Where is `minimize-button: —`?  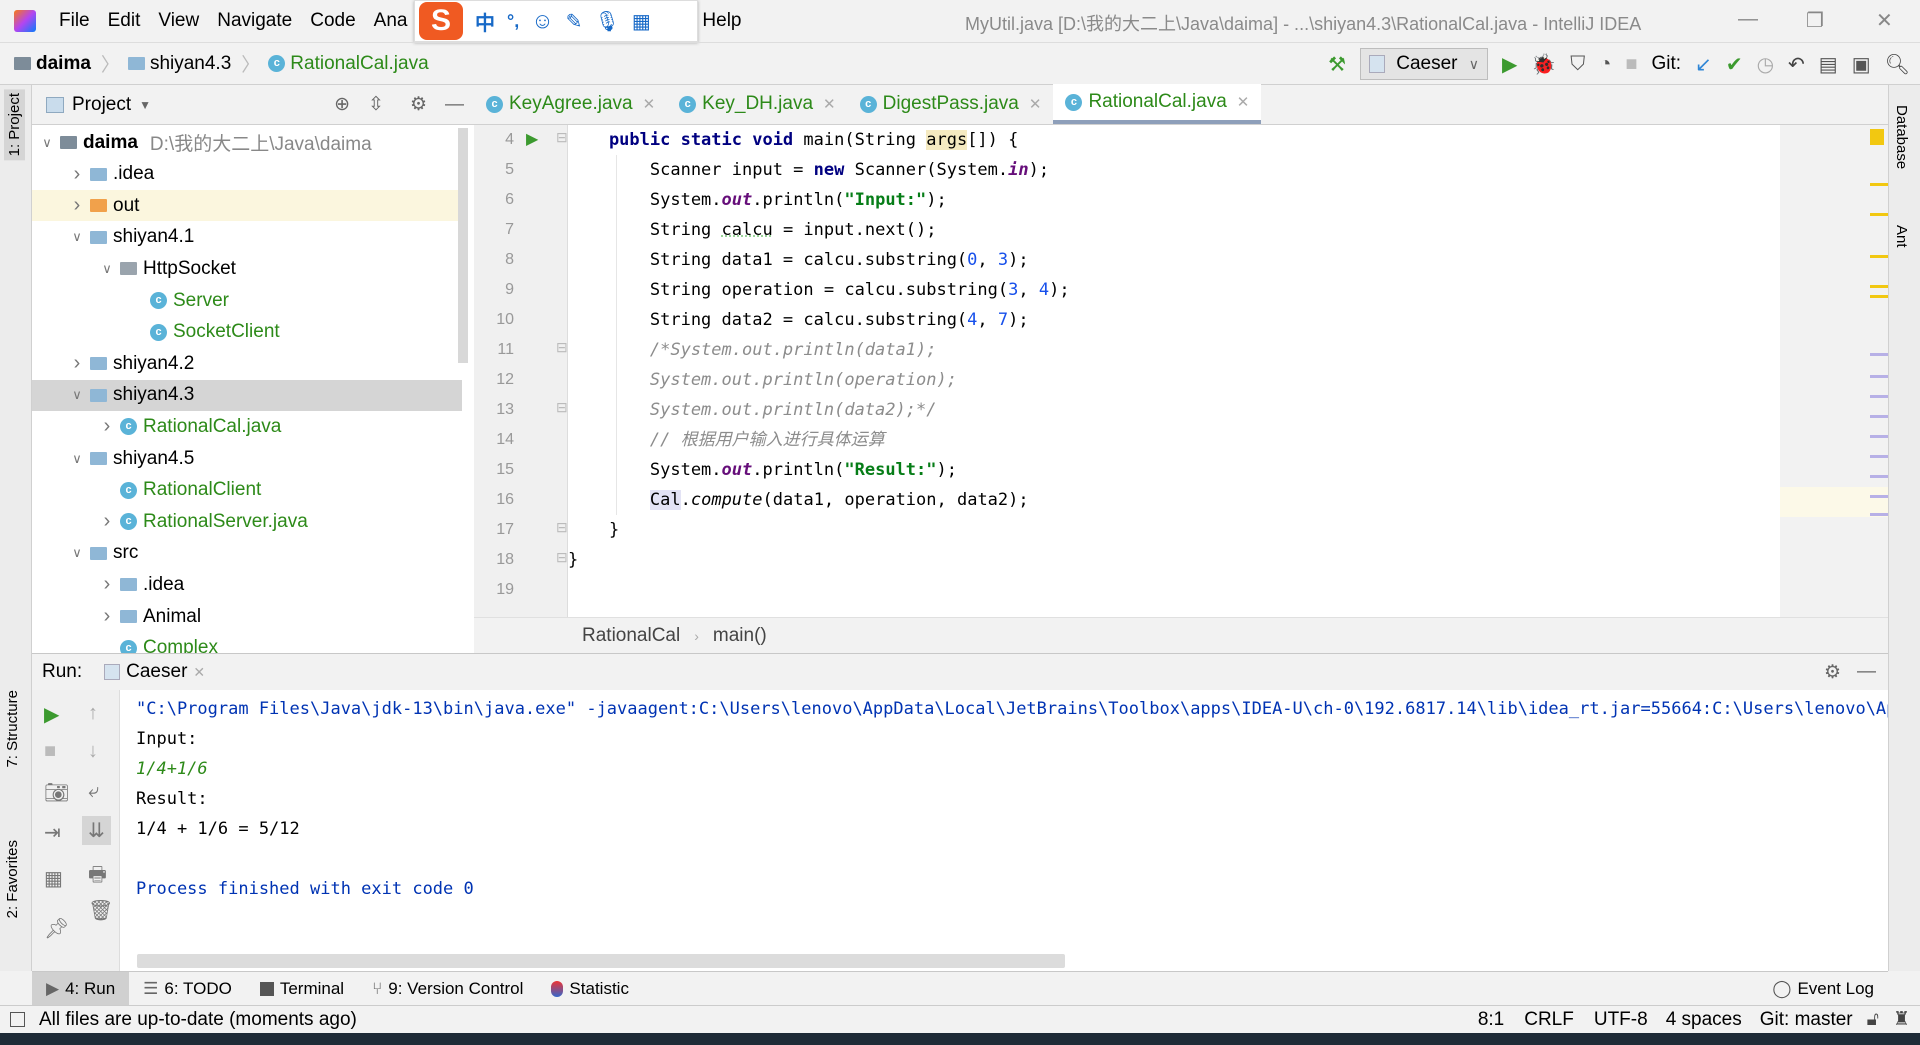
minimize-button: — is located at coordinates (1748, 19).